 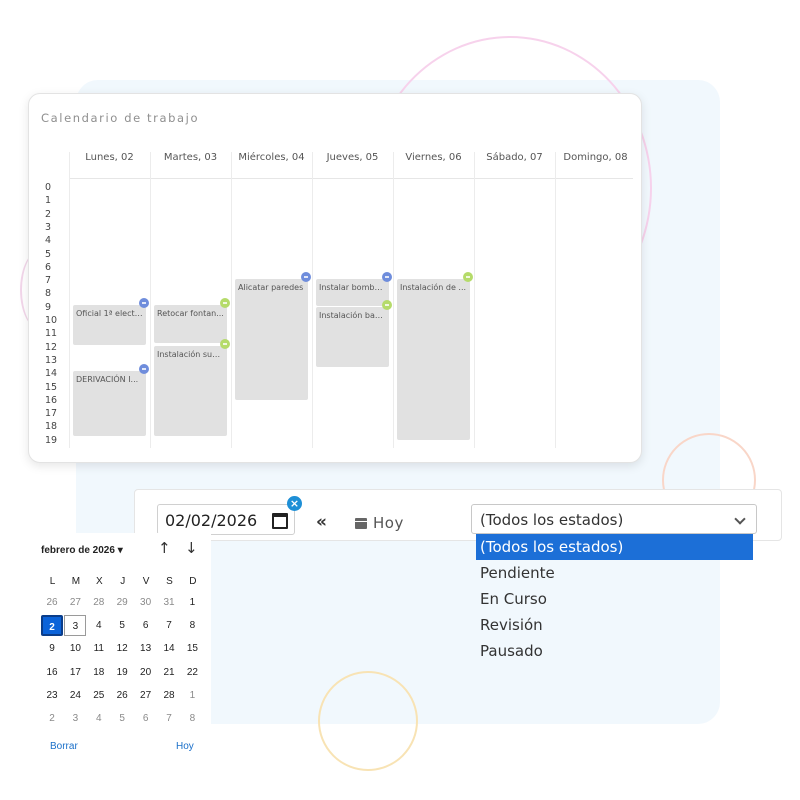 I want to click on calendar-icon, so click(x=280, y=521).